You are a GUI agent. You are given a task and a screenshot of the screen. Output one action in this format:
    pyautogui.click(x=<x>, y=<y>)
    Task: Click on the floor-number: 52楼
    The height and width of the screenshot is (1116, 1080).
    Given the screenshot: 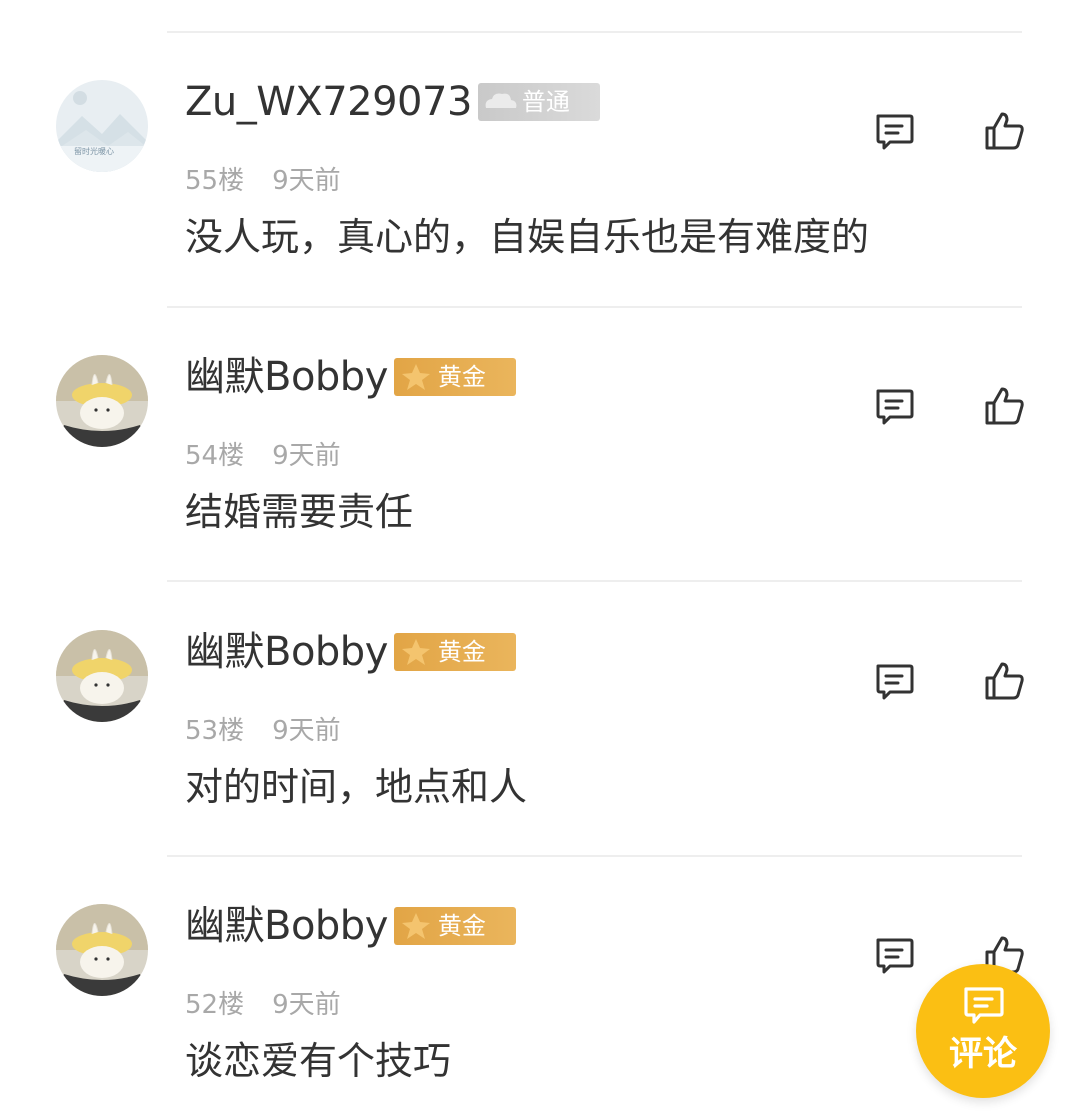 What is the action you would take?
    pyautogui.click(x=215, y=1005)
    